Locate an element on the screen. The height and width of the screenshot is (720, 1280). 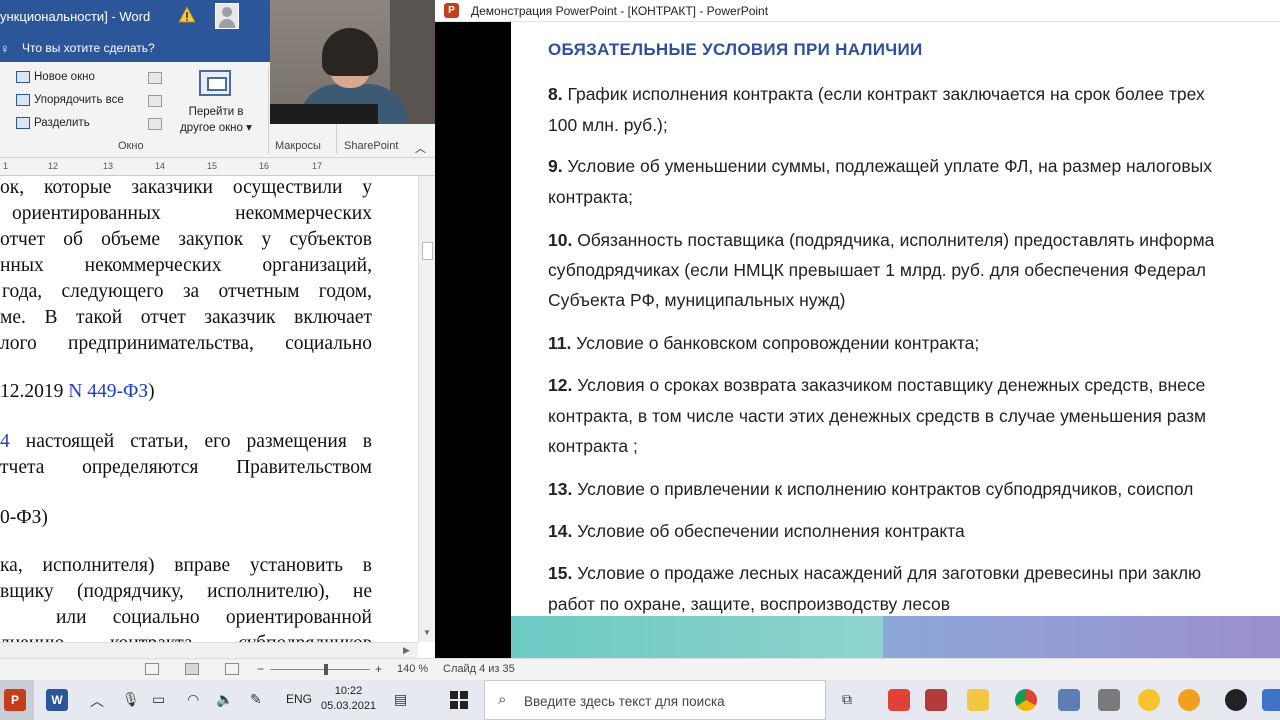
network-app-icon is located at coordinates (1069, 700).